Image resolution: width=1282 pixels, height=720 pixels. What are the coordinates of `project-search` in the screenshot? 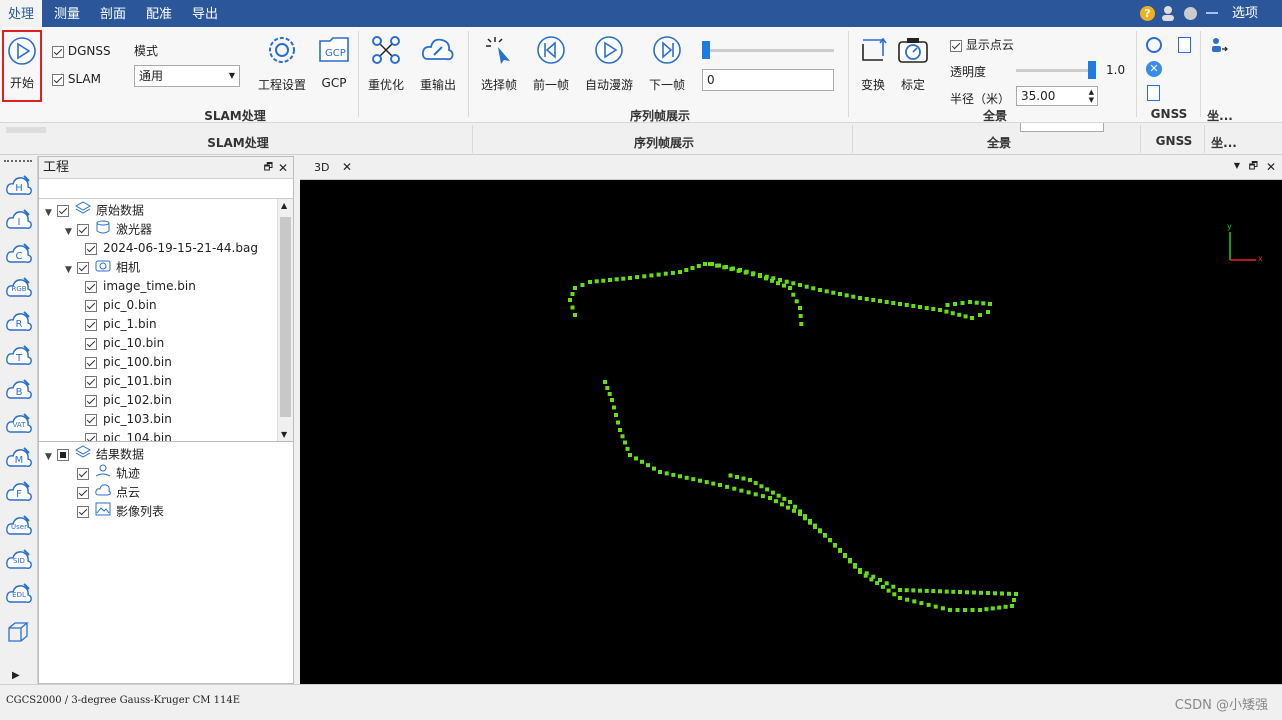 It's located at (166, 189).